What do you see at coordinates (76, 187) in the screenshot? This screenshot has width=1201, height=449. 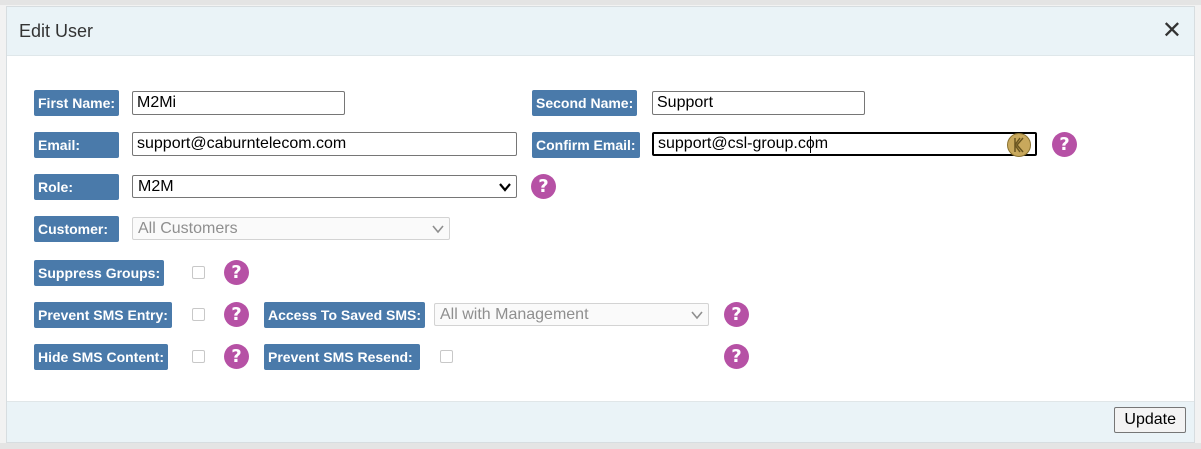 I see `role-label: Role:` at bounding box center [76, 187].